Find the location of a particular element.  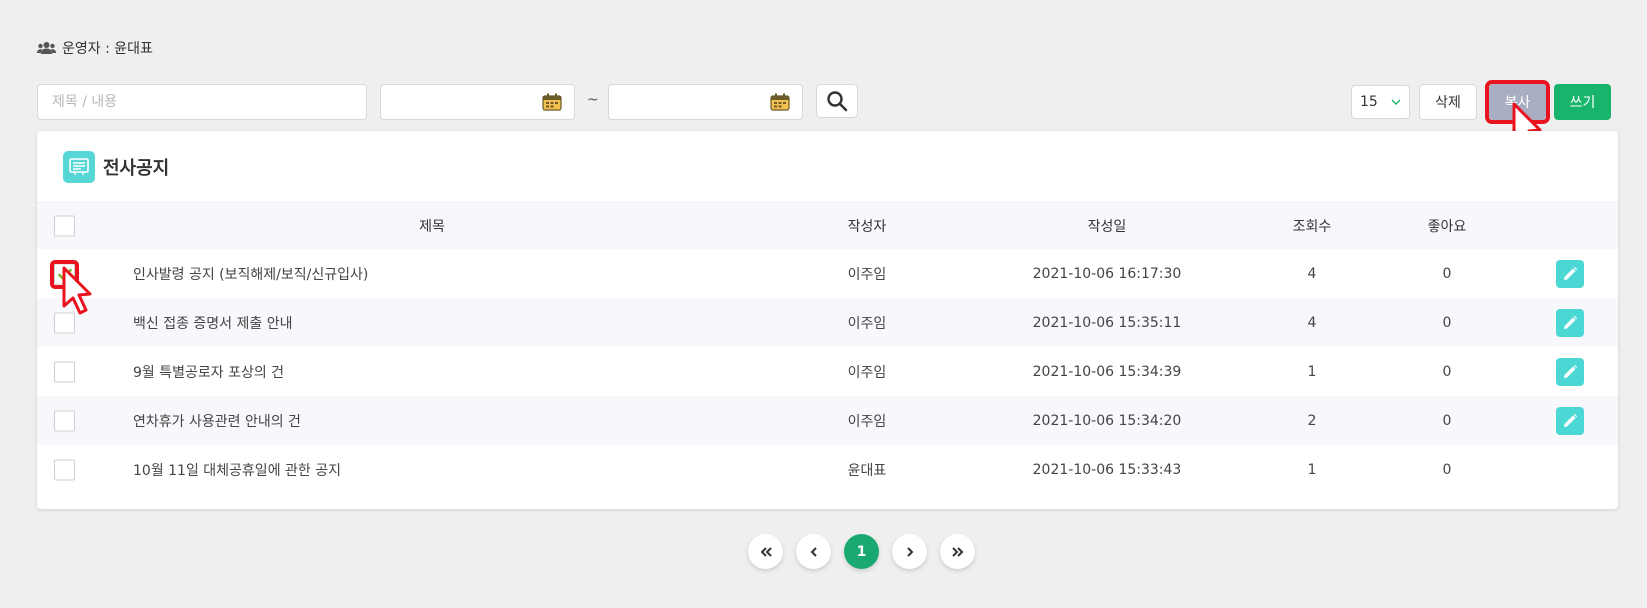

row-title: 인사발령 공지 (보직해제/보직/신규입사) is located at coordinates (250, 274).